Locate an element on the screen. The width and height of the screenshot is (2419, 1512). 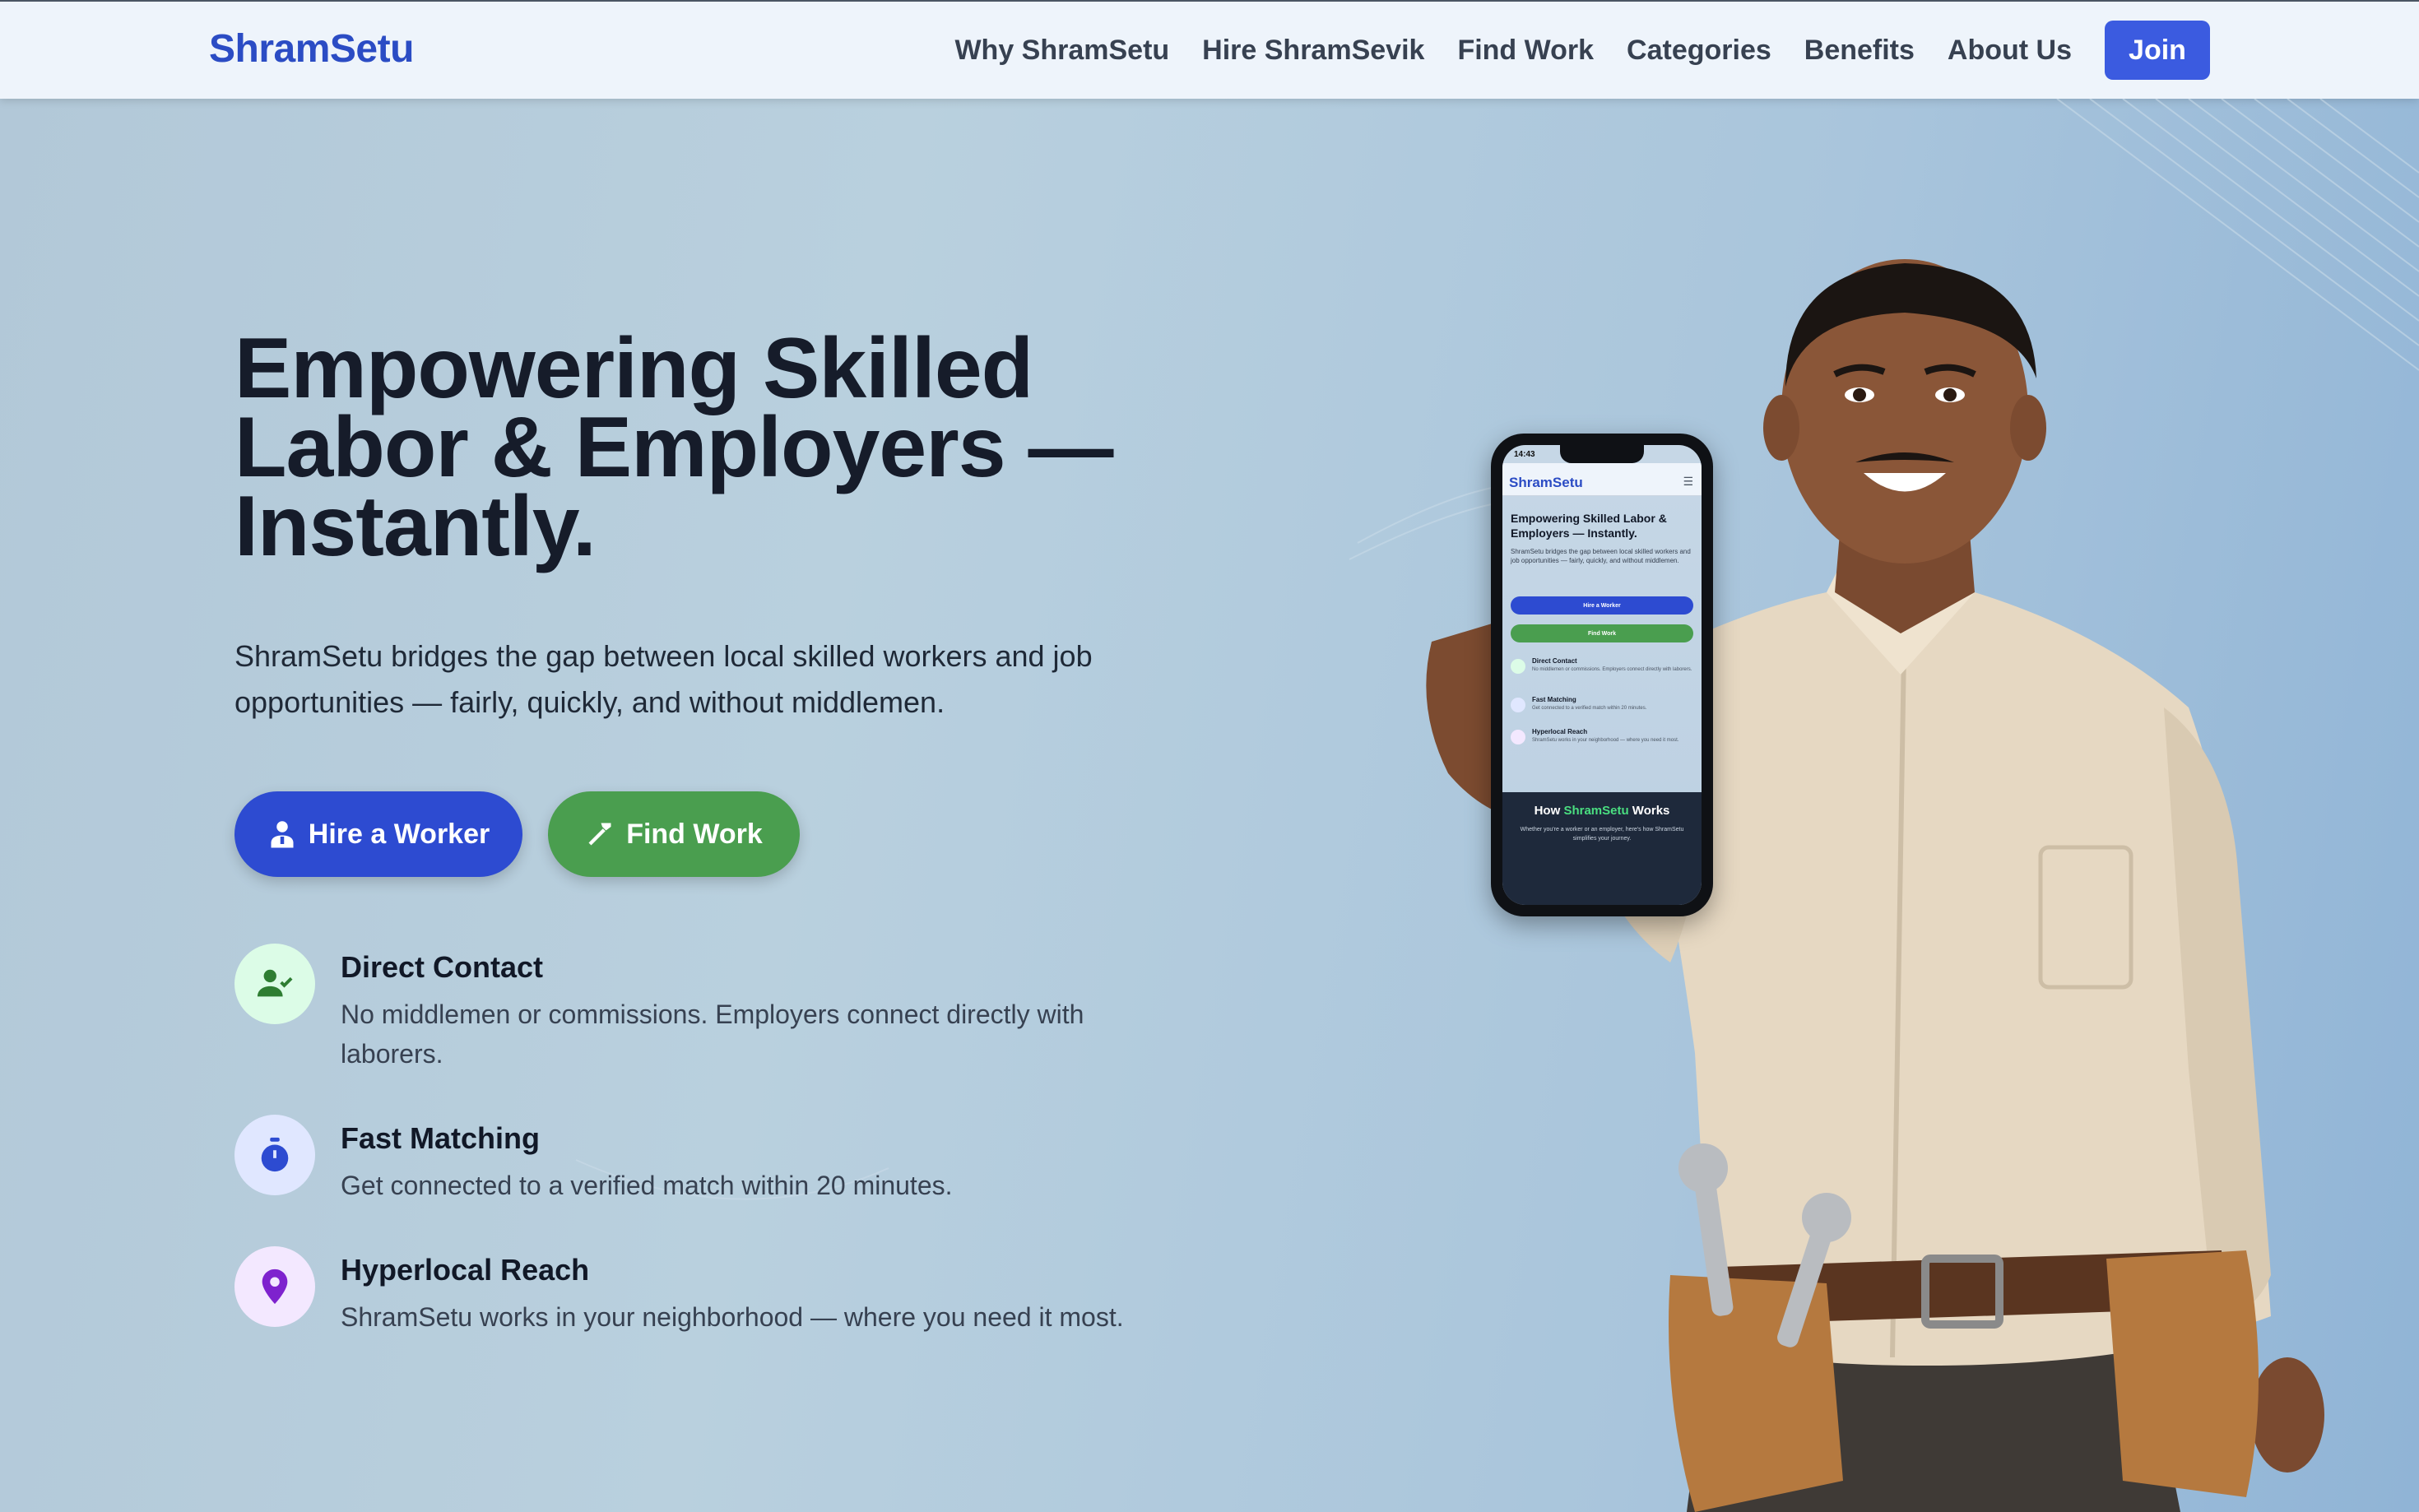
feature-title: Direct Contact is located at coordinates (442, 967).